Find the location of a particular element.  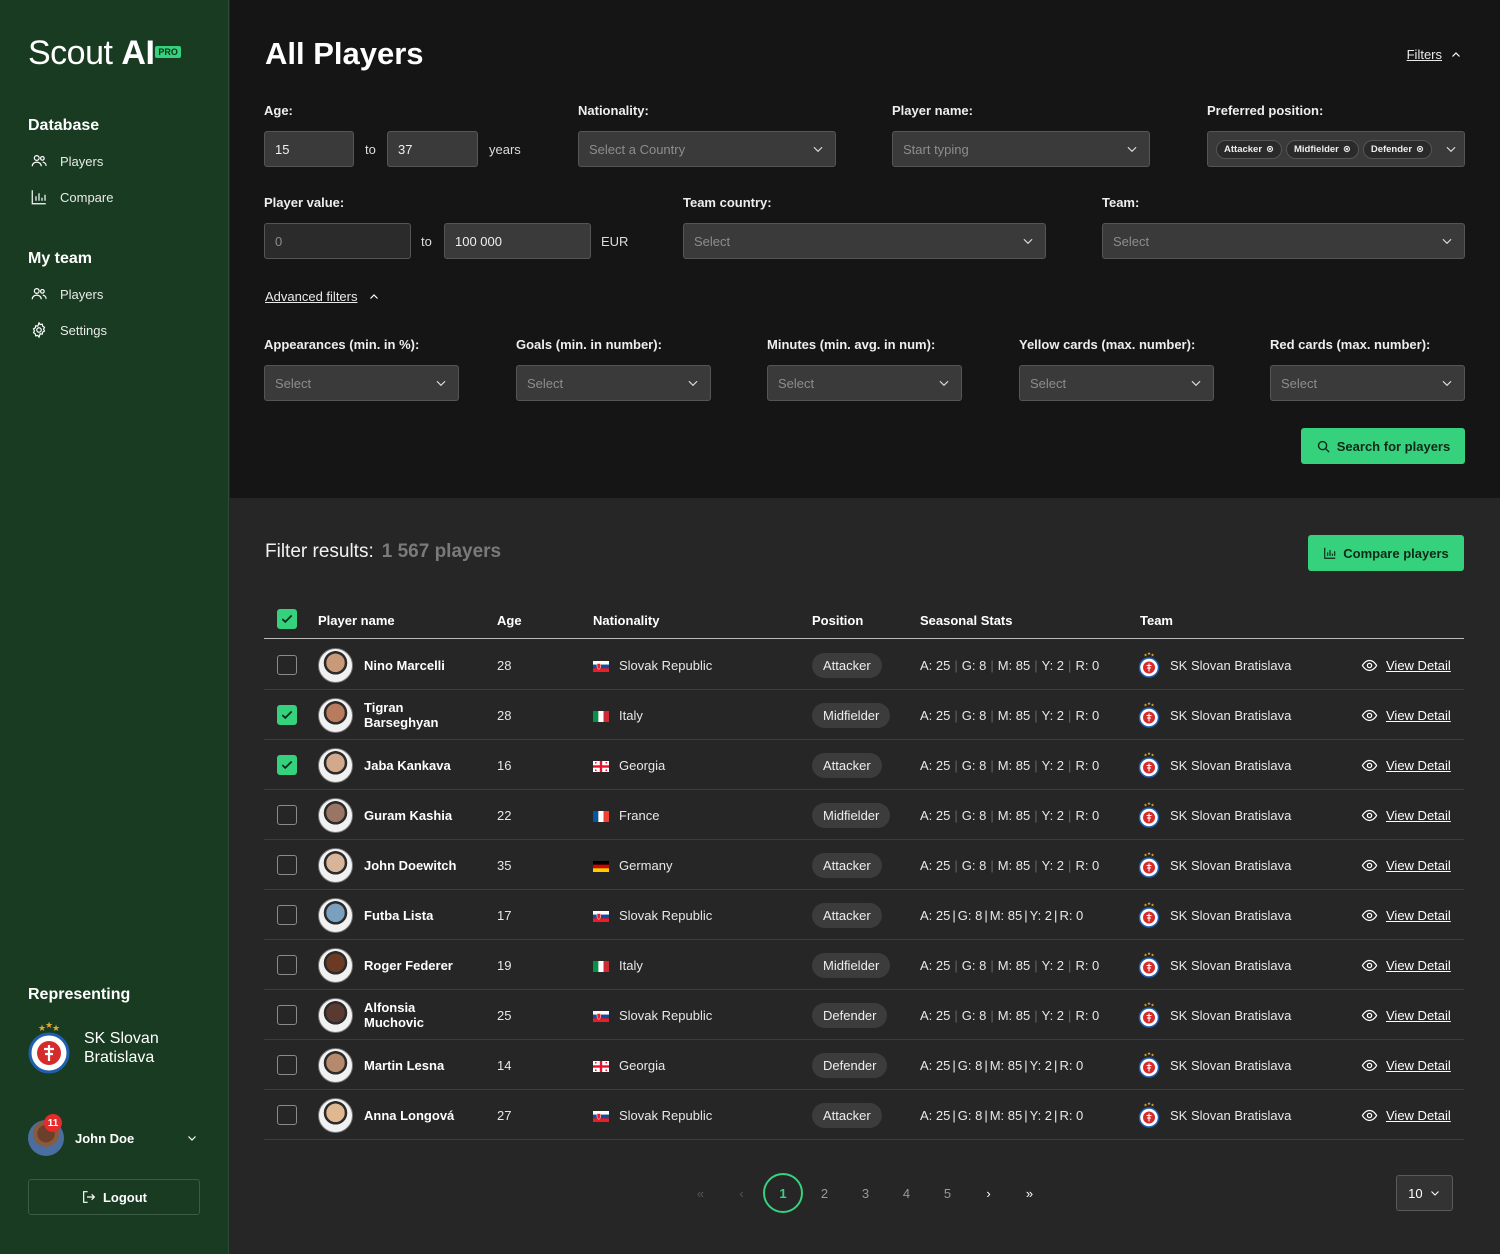

player-name: John Doewitch is located at coordinates (419, 865).